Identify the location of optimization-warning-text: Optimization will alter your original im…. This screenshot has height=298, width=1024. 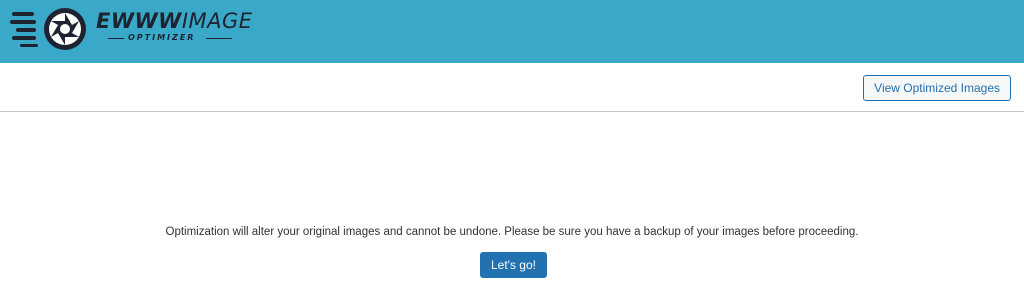
(512, 232).